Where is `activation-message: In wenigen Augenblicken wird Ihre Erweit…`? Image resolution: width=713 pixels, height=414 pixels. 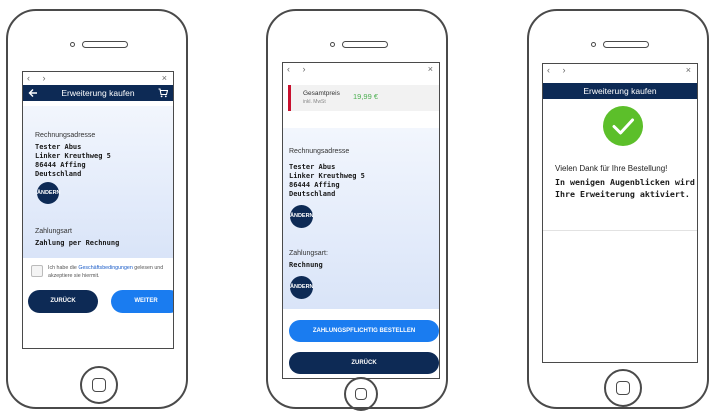 activation-message: In wenigen Augenblicken wird Ihre Erweit… is located at coordinates (625, 188).